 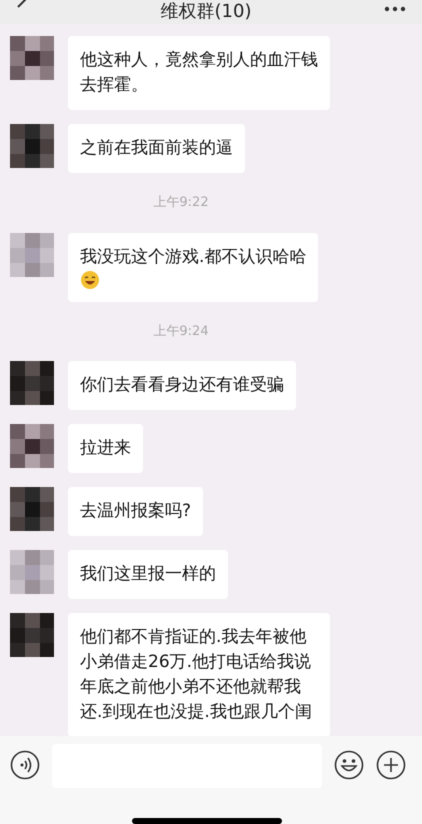 I want to click on chat-title: 维权群(10), so click(x=206, y=12).